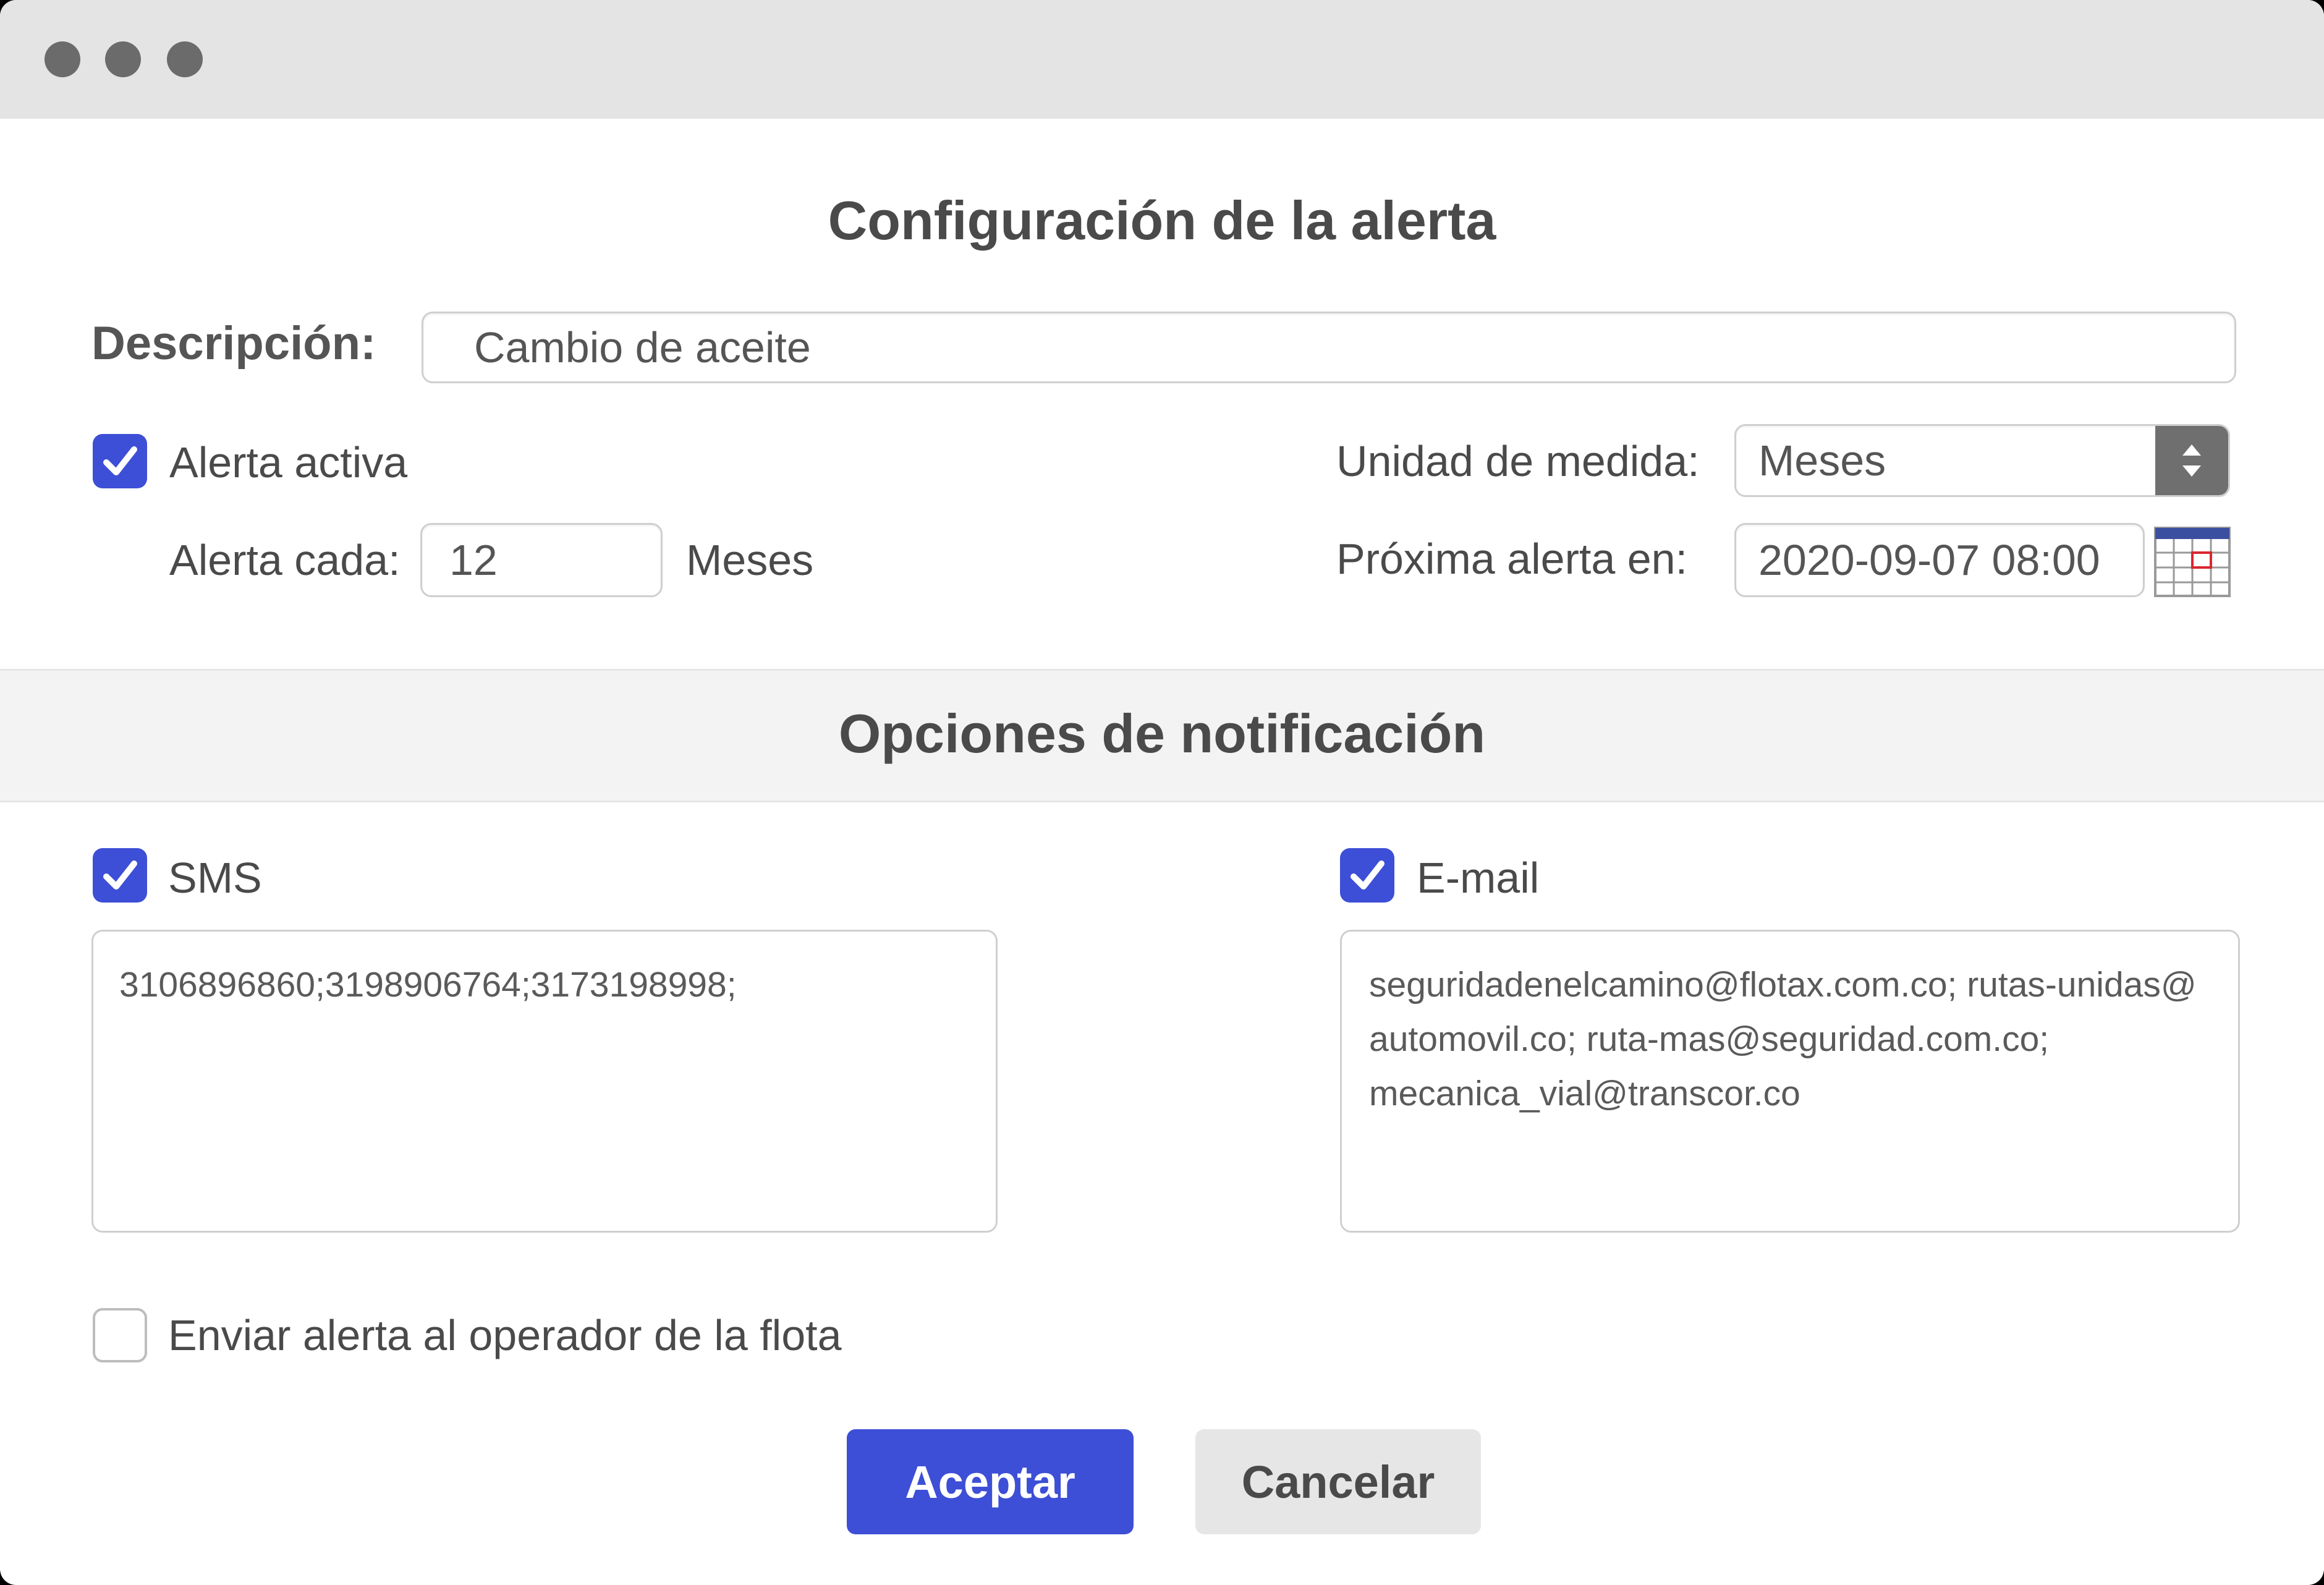 This screenshot has width=2324, height=1585. What do you see at coordinates (505, 1335) in the screenshot?
I see `operator-label: Enviar alerta al operador de la flota` at bounding box center [505, 1335].